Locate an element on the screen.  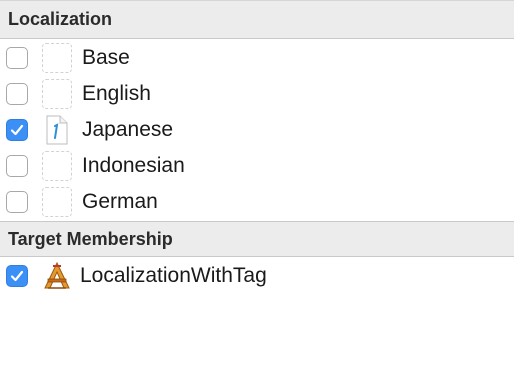
strings-file-icon is located at coordinates (57, 130).